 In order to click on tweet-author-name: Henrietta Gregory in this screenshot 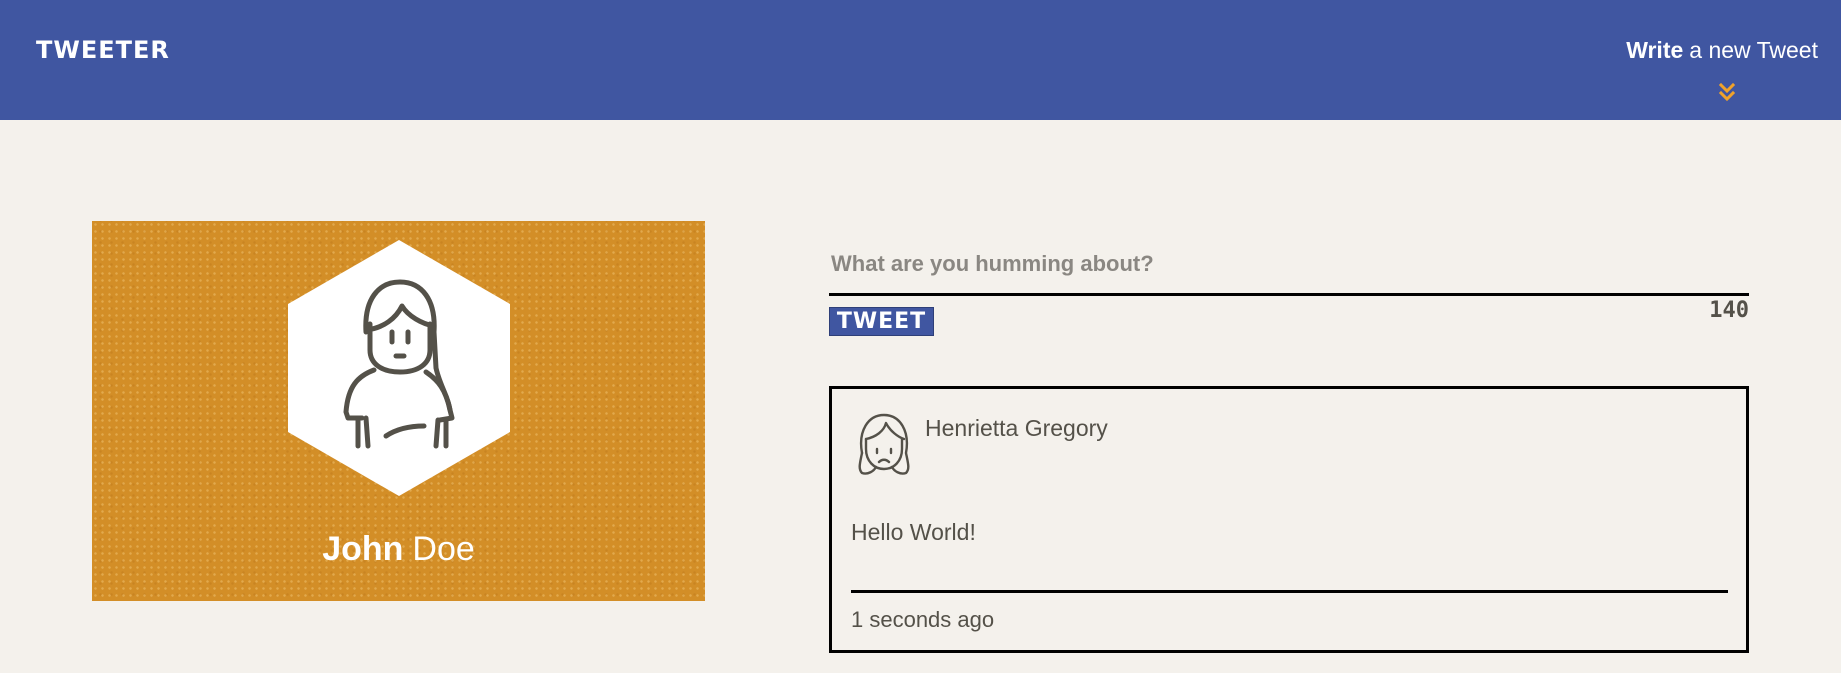, I will do `click(1016, 428)`.